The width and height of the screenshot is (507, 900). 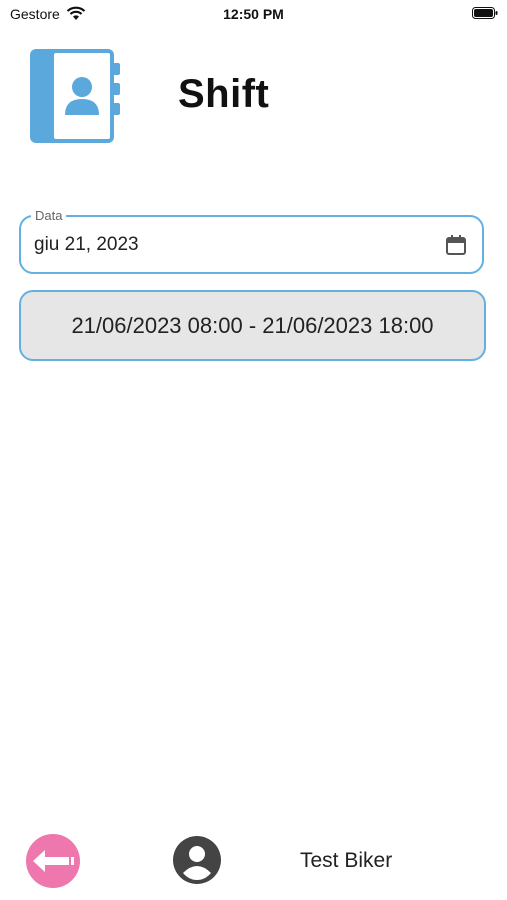 I want to click on contact-book-icon, so click(x=75, y=96).